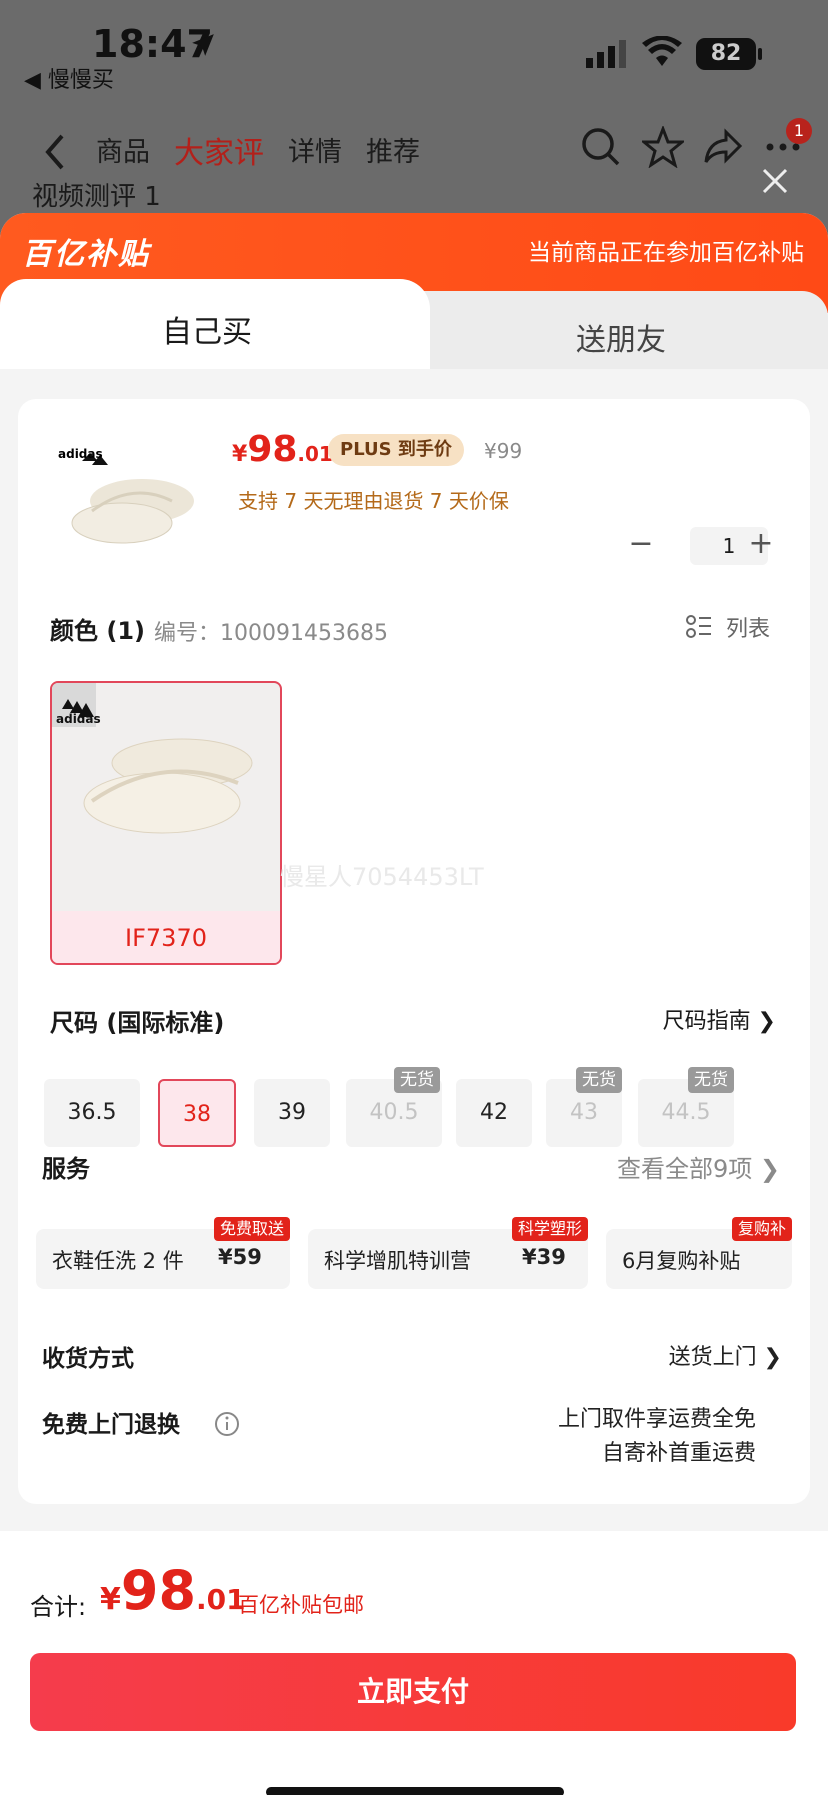 The width and height of the screenshot is (828, 1795). I want to click on subsidy-note: 当前商品正在参加百亿补贴, so click(666, 253).